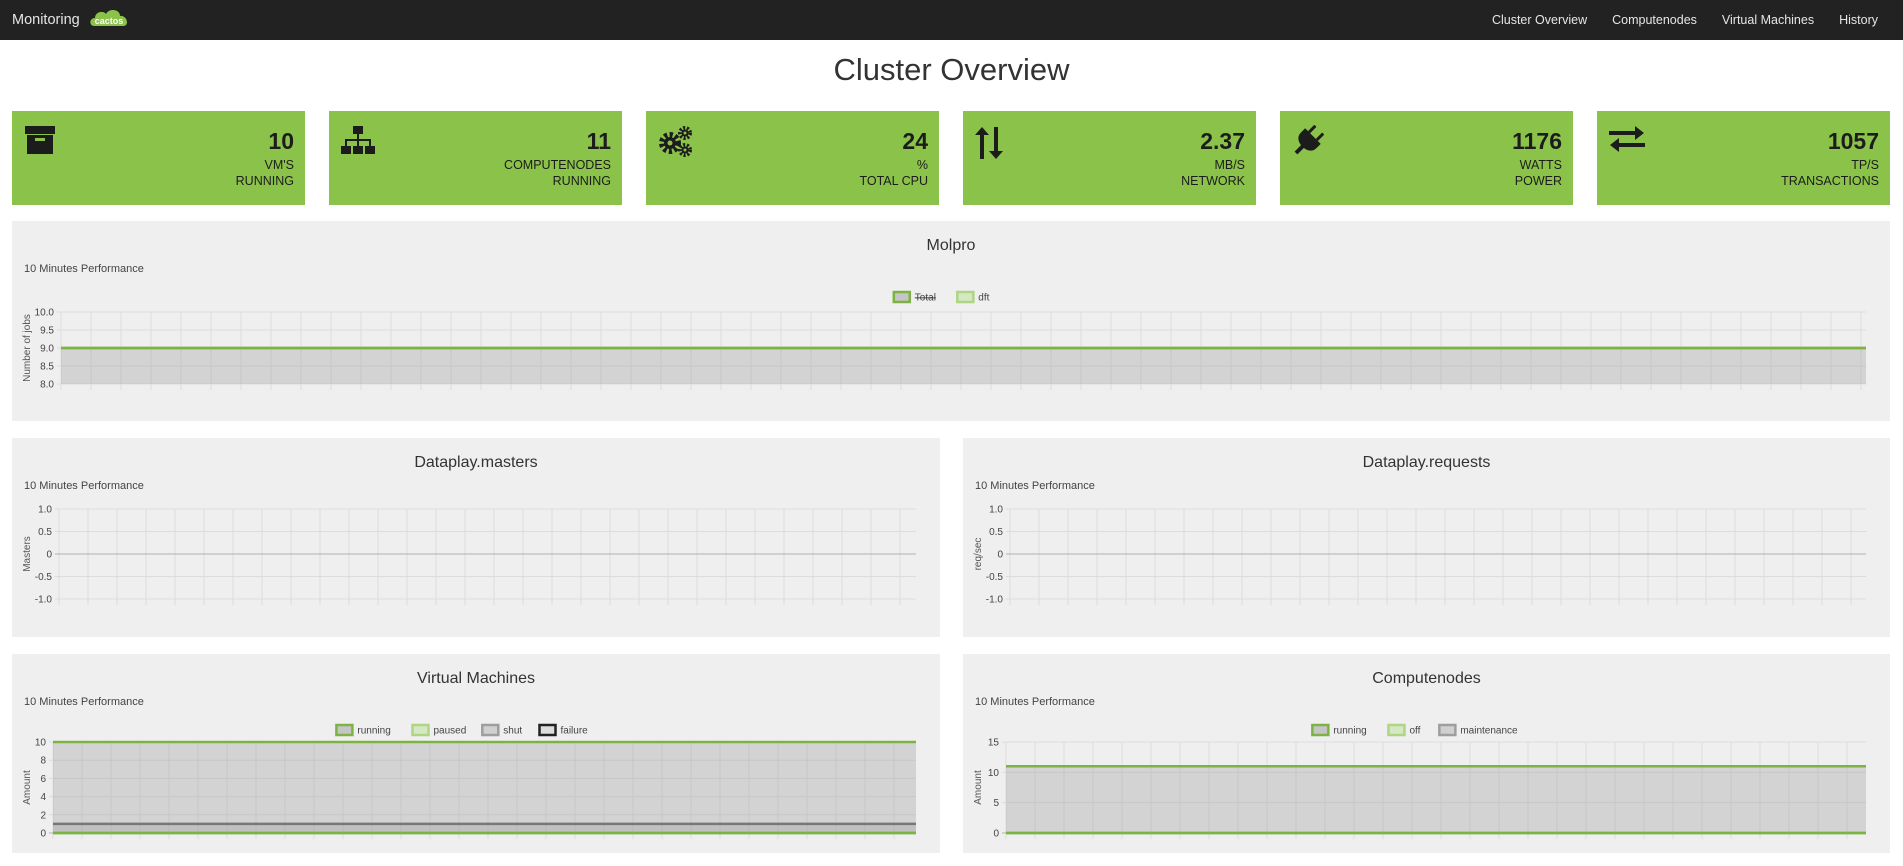 The image size is (1903, 866). I want to click on svg-text: cactos, so click(108, 21).